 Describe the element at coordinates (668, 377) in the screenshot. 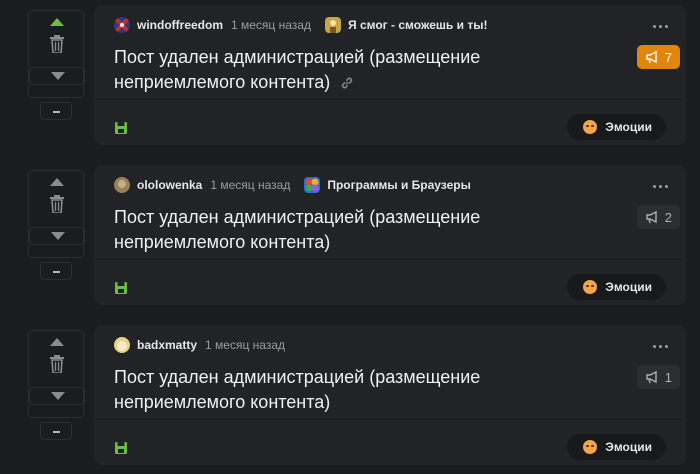

I see `comments-count: 1` at that location.